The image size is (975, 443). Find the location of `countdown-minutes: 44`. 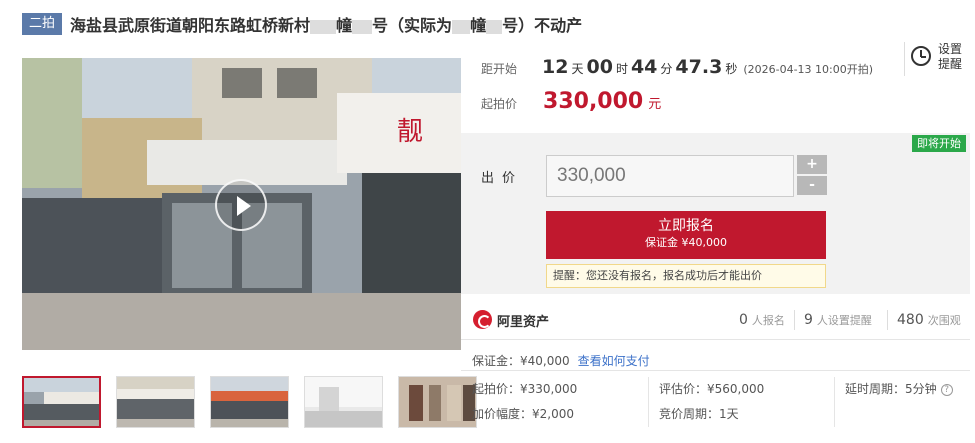

countdown-minutes: 44 is located at coordinates (644, 67).